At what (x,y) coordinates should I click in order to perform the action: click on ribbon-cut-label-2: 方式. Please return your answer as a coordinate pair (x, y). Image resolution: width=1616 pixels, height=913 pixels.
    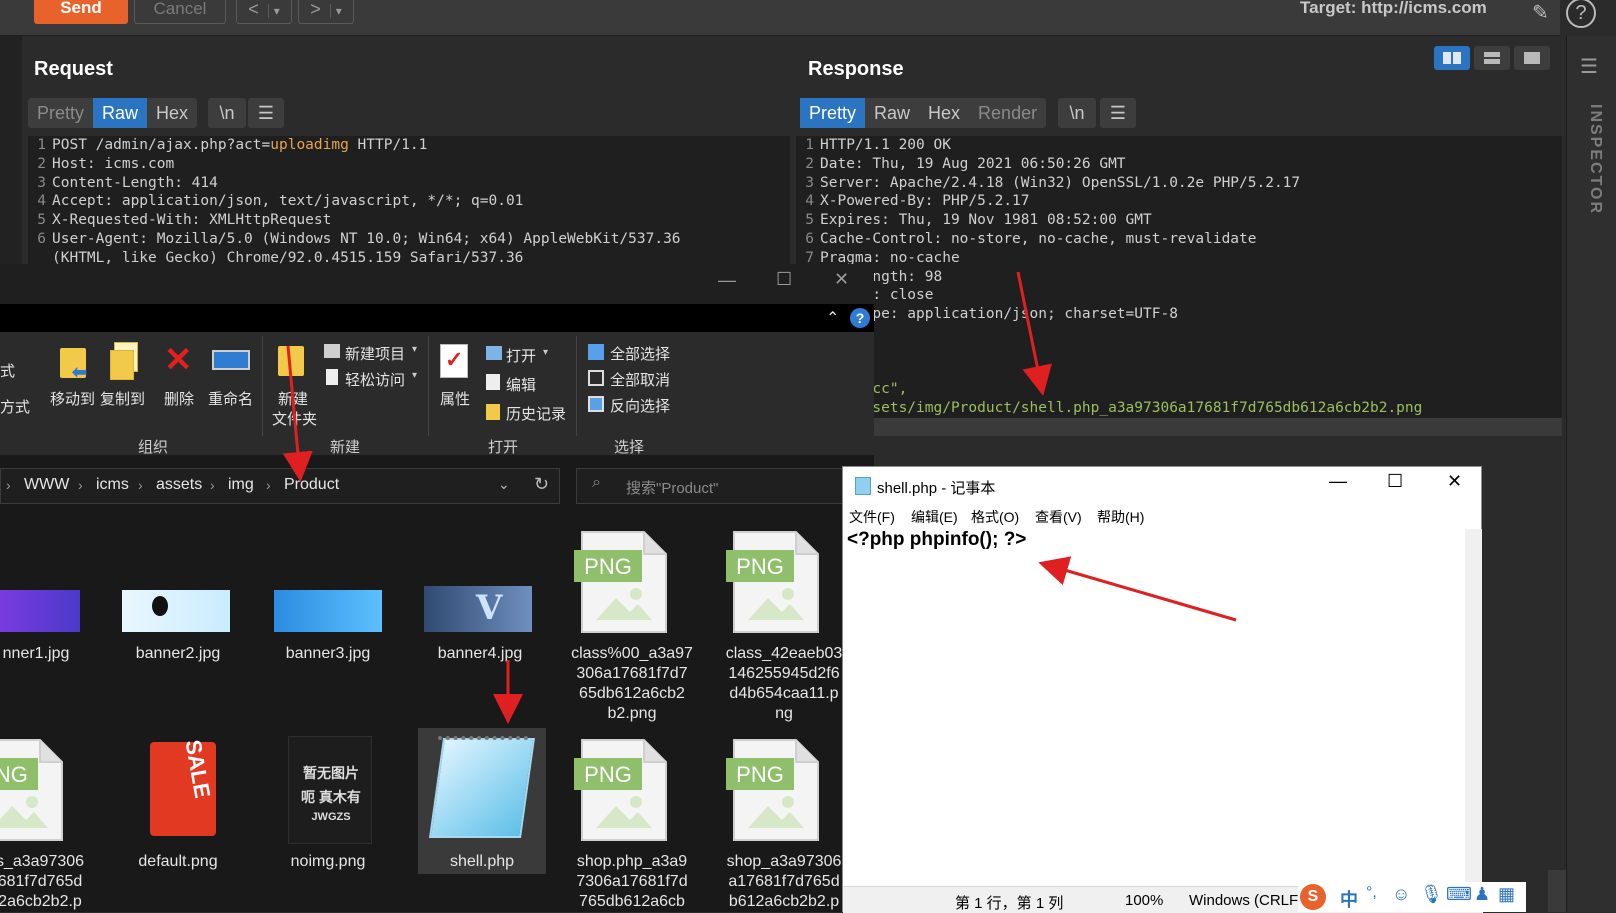
    Looking at the image, I should click on (15, 406).